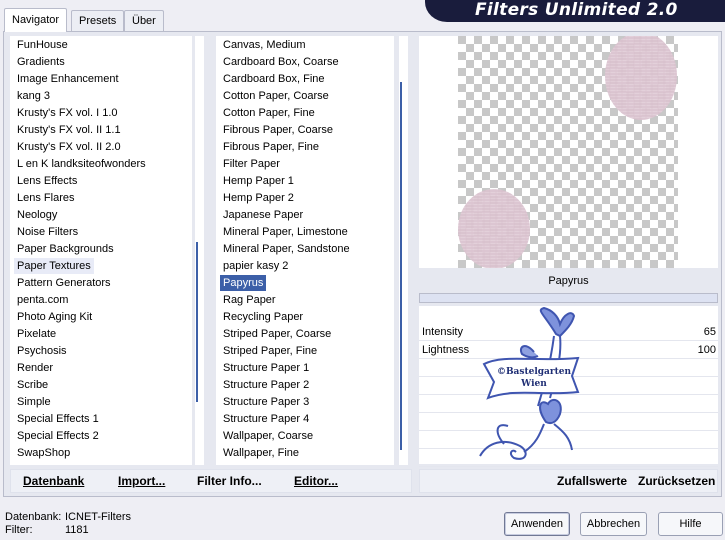 The image size is (725, 540). What do you see at coordinates (42, 300) in the screenshot?
I see `category-list-item: penta.com` at bounding box center [42, 300].